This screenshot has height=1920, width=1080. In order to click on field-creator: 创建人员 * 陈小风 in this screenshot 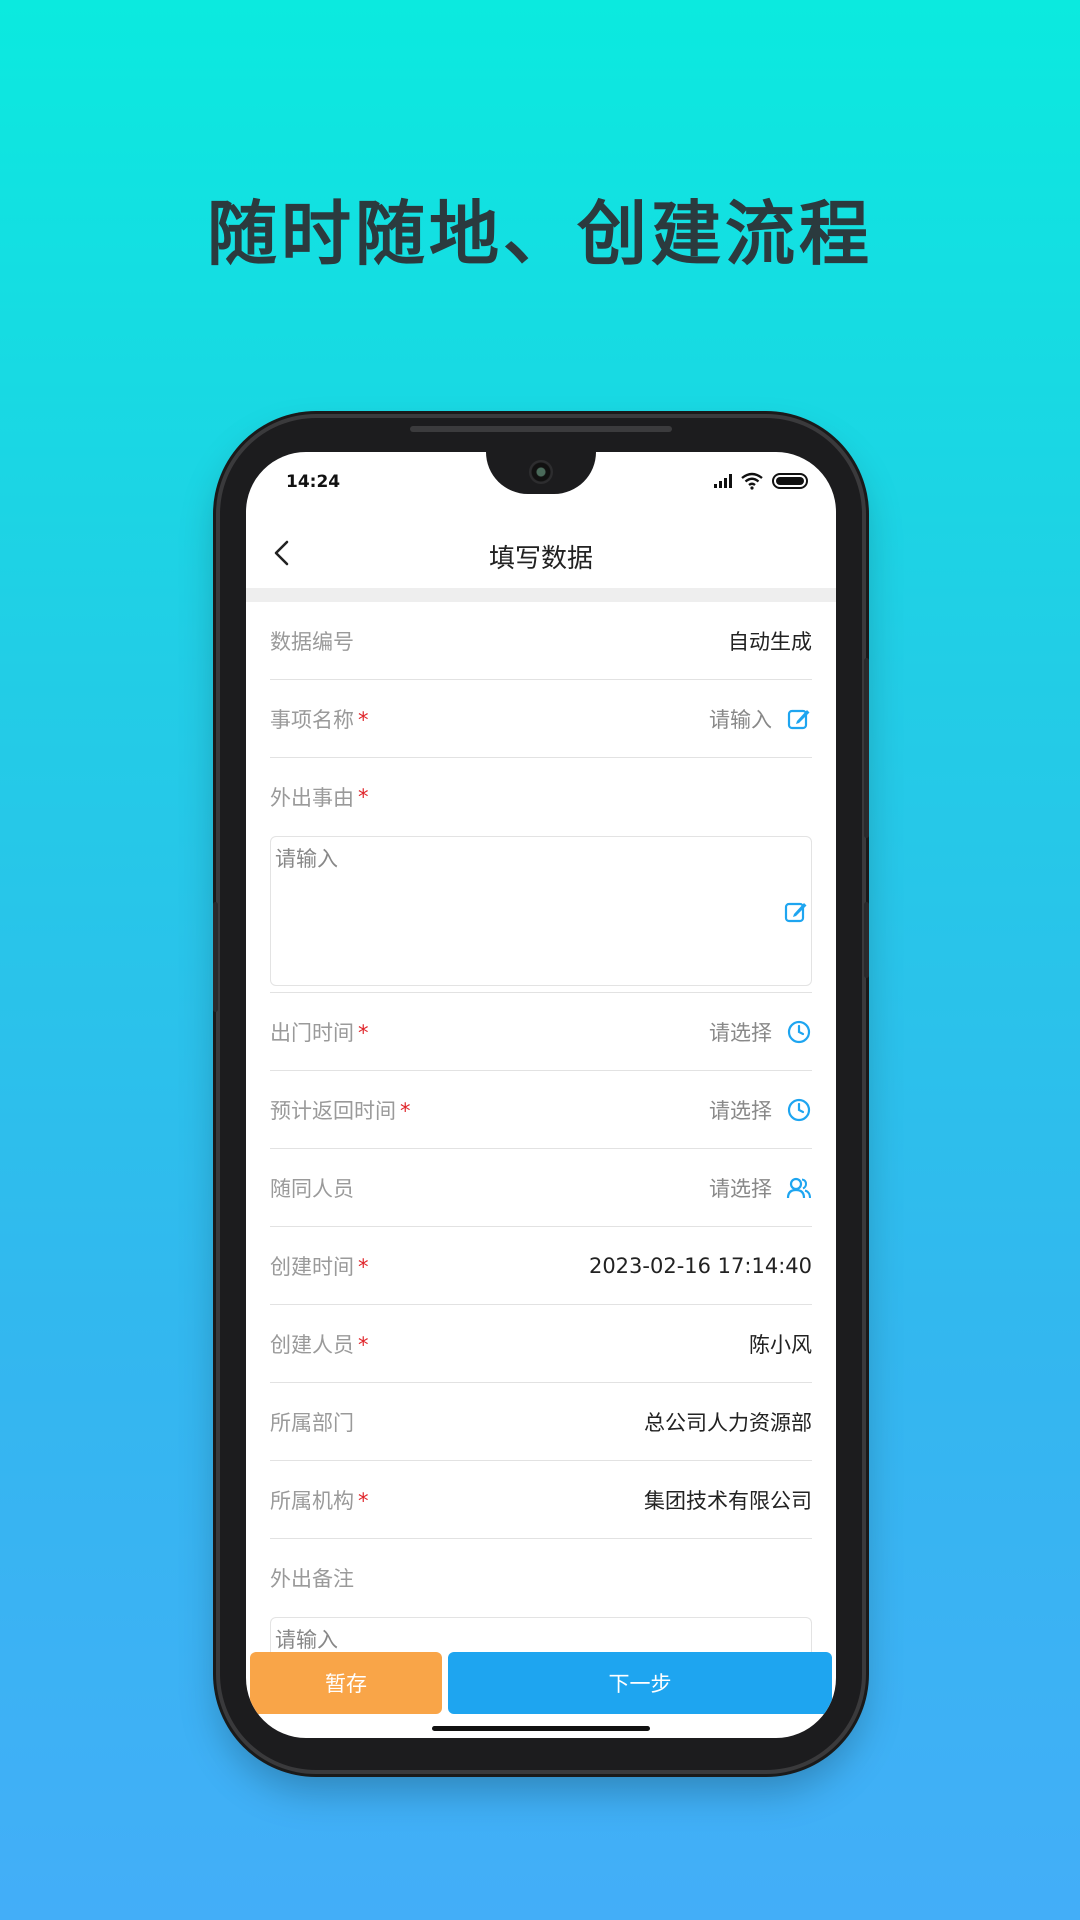, I will do `click(541, 1344)`.